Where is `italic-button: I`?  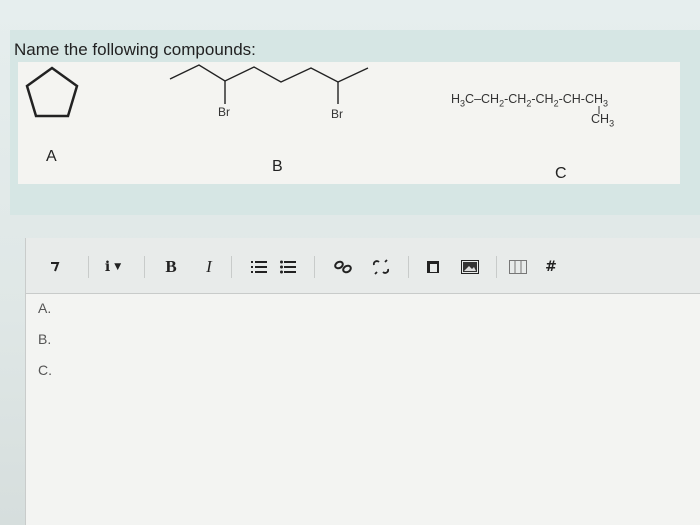 italic-button: I is located at coordinates (209, 267).